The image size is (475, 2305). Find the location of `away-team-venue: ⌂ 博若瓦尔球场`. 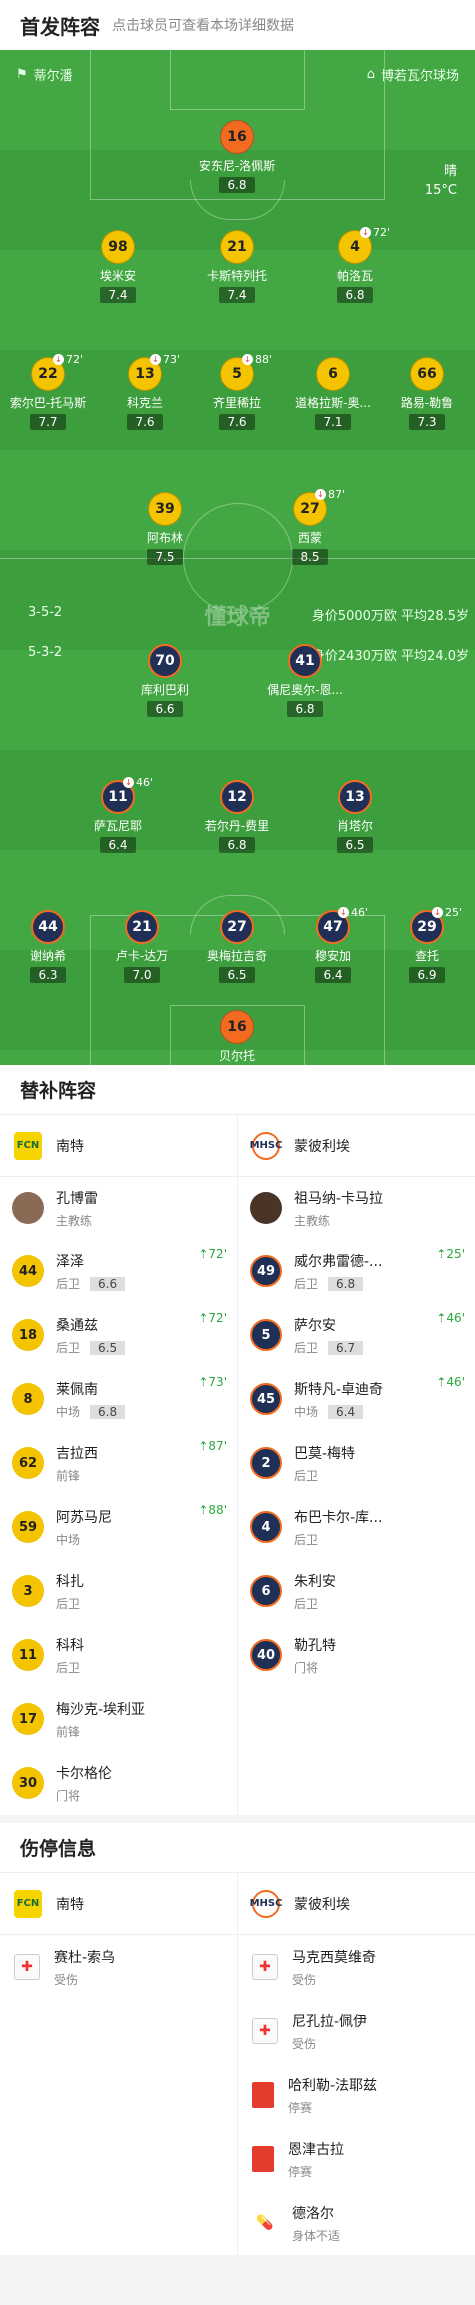

away-team-venue: ⌂ 博若瓦尔球场 is located at coordinates (412, 75).